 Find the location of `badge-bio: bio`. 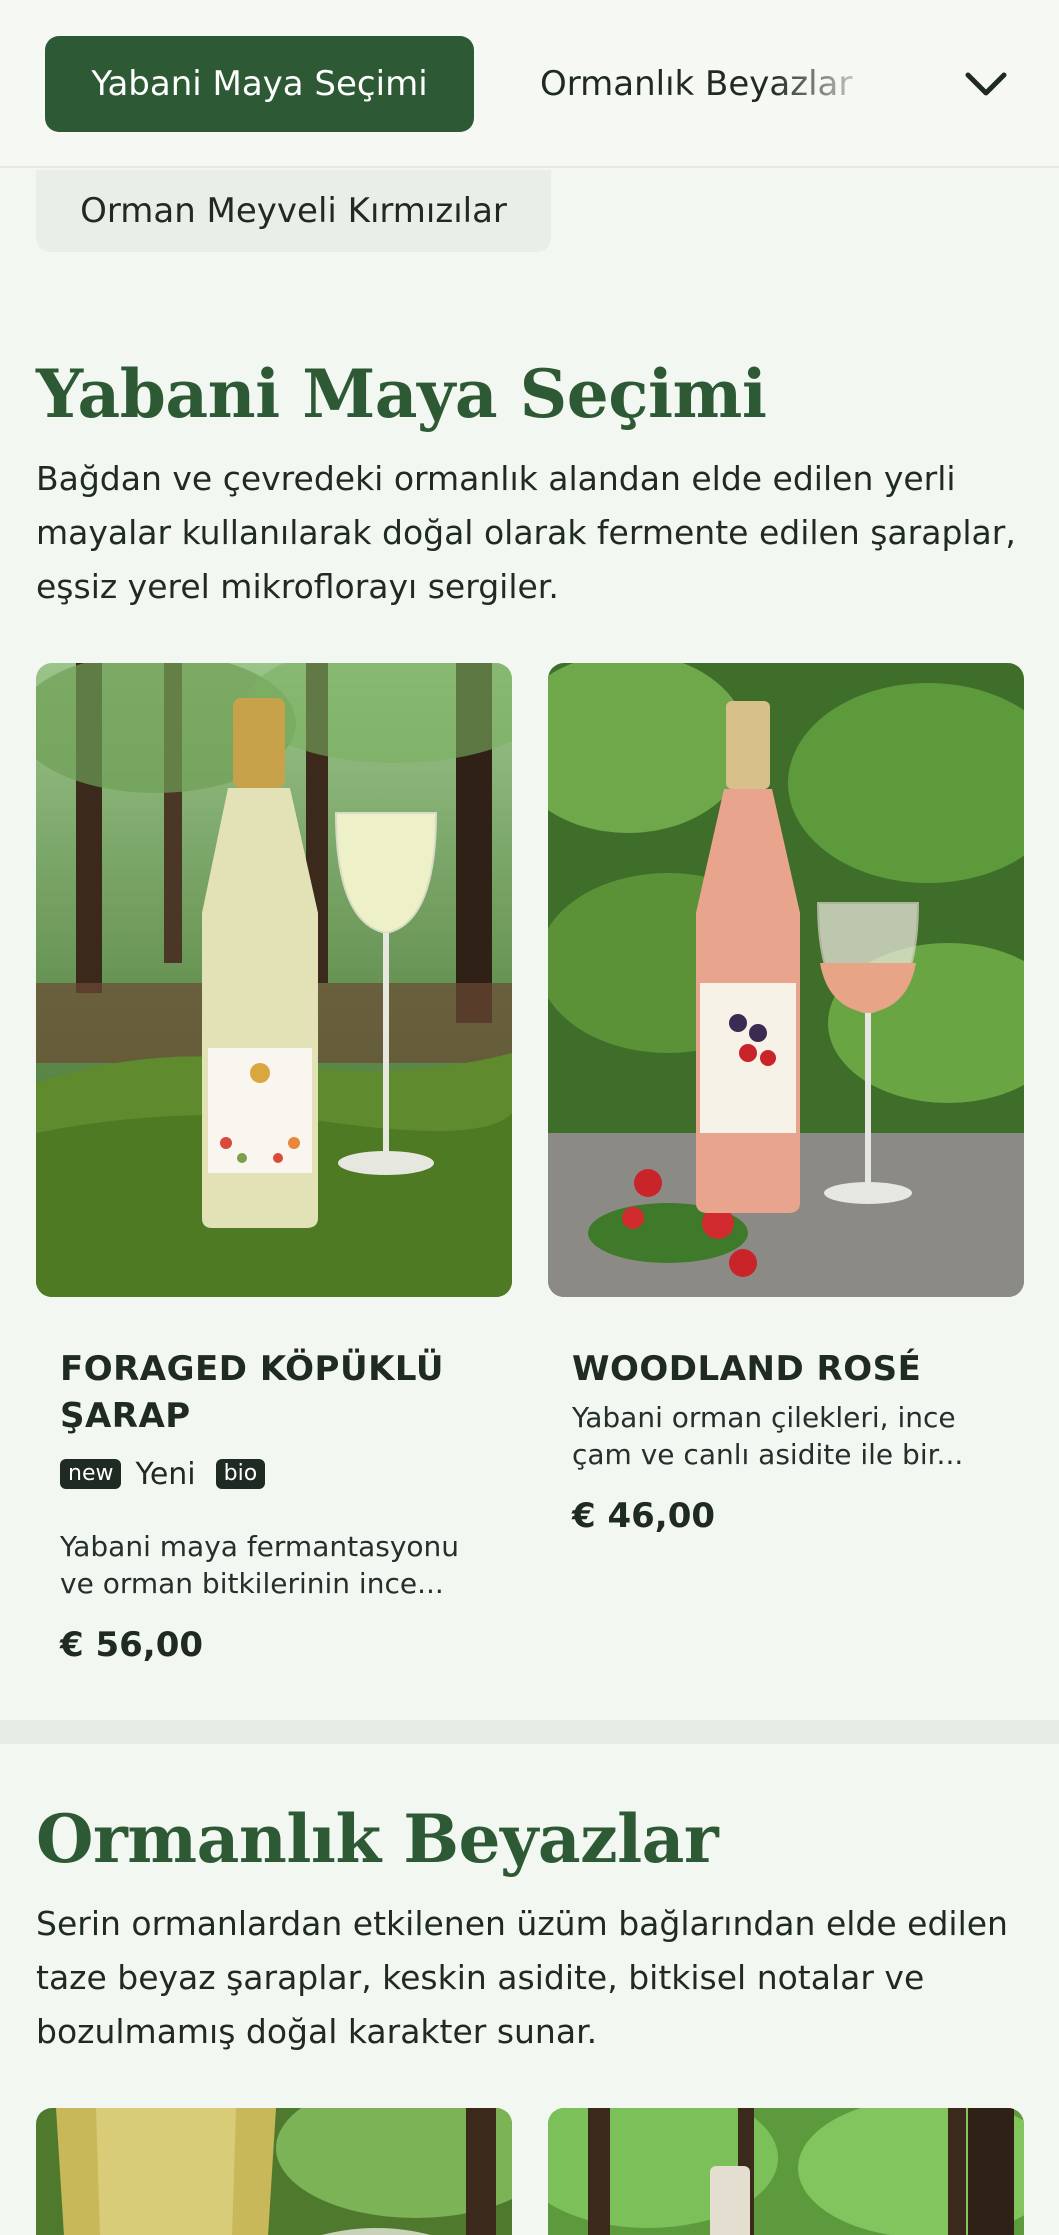

badge-bio: bio is located at coordinates (240, 1474).